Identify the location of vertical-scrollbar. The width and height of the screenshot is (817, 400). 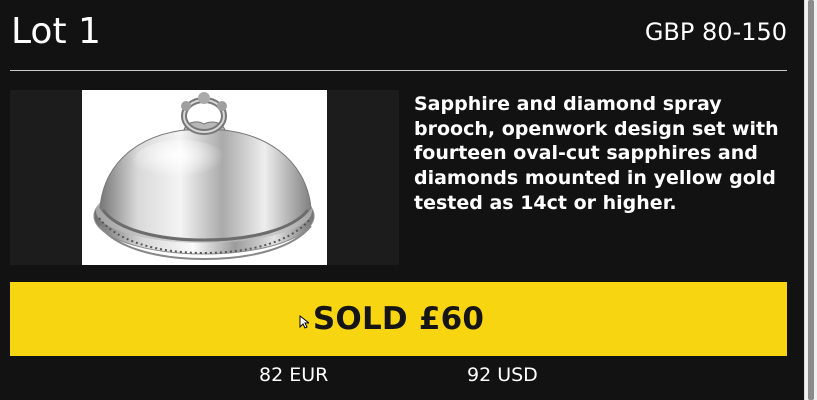
(810, 200).